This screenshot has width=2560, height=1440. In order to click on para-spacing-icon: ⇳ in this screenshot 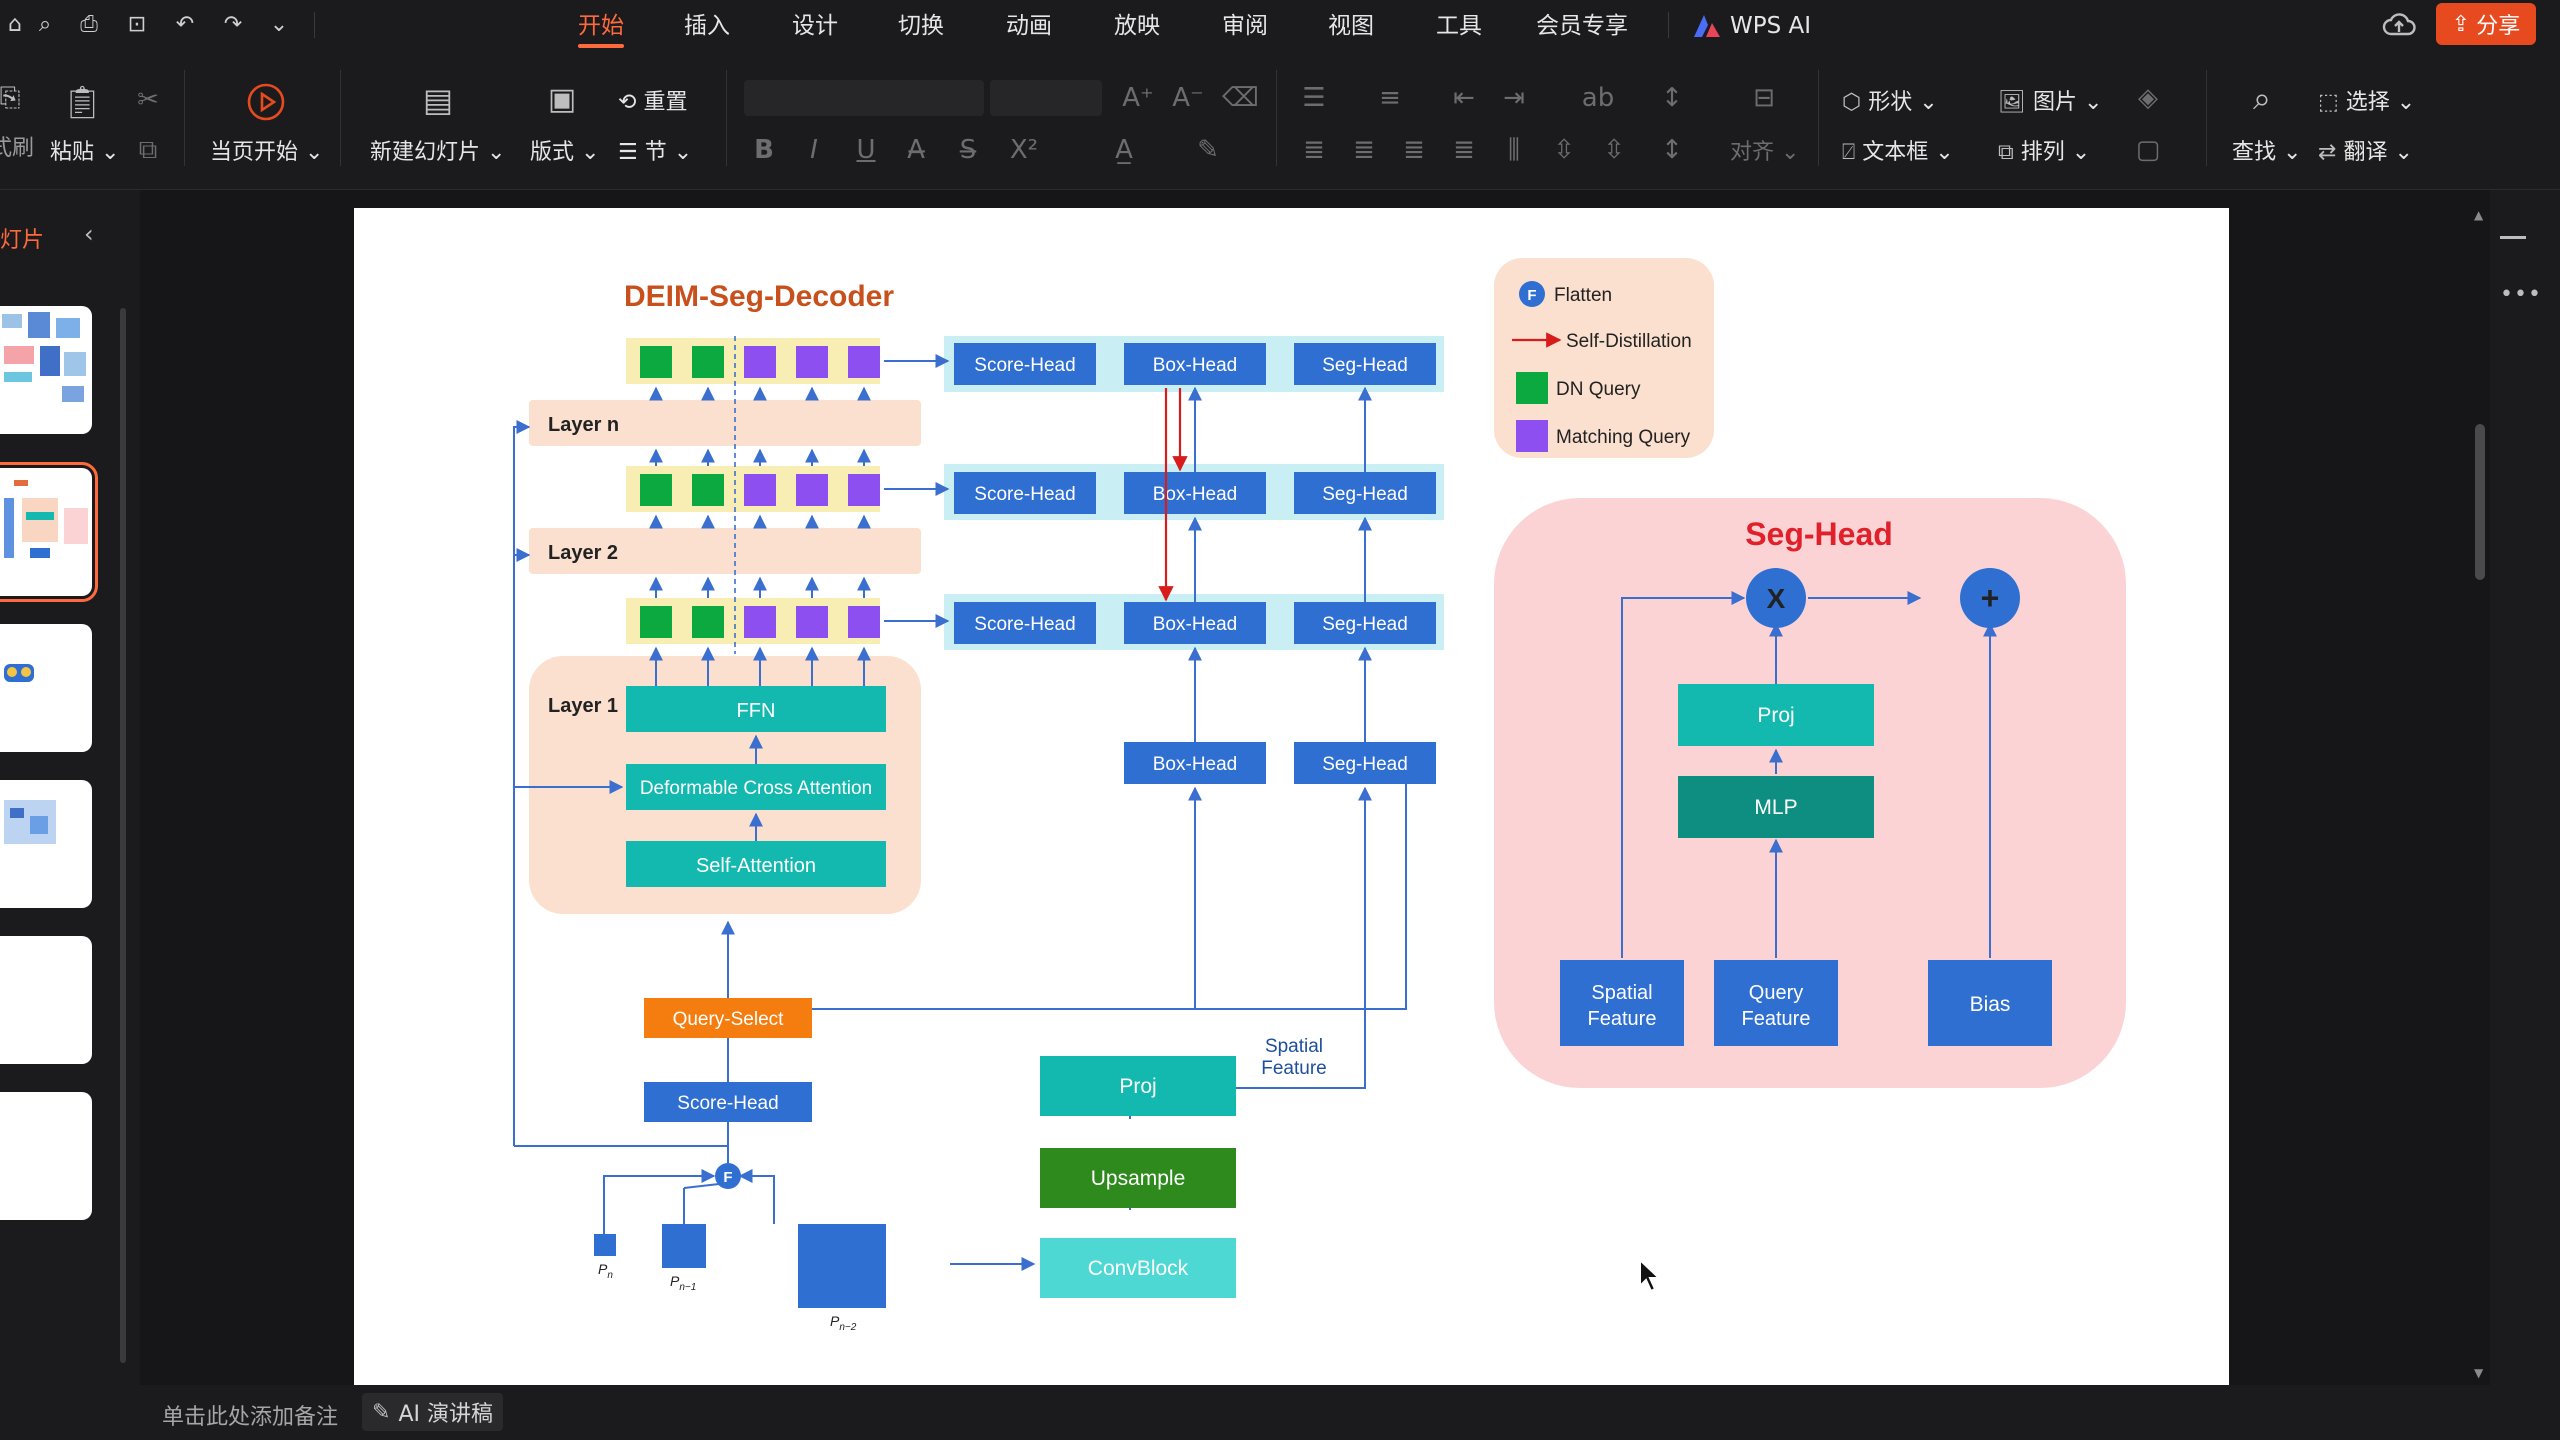, I will do `click(1564, 150)`.